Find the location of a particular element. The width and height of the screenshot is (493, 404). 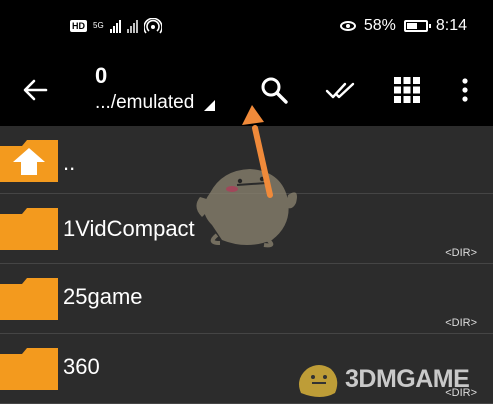

mascot-sticker is located at coordinates (246, 208).